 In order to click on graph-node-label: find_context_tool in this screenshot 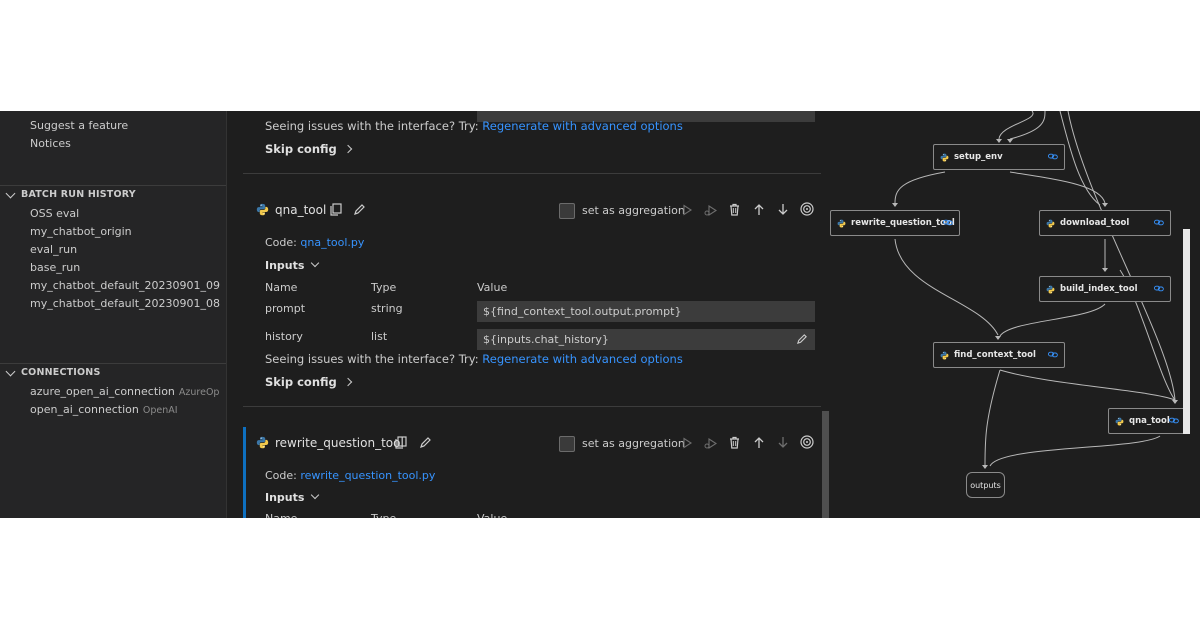, I will do `click(995, 355)`.